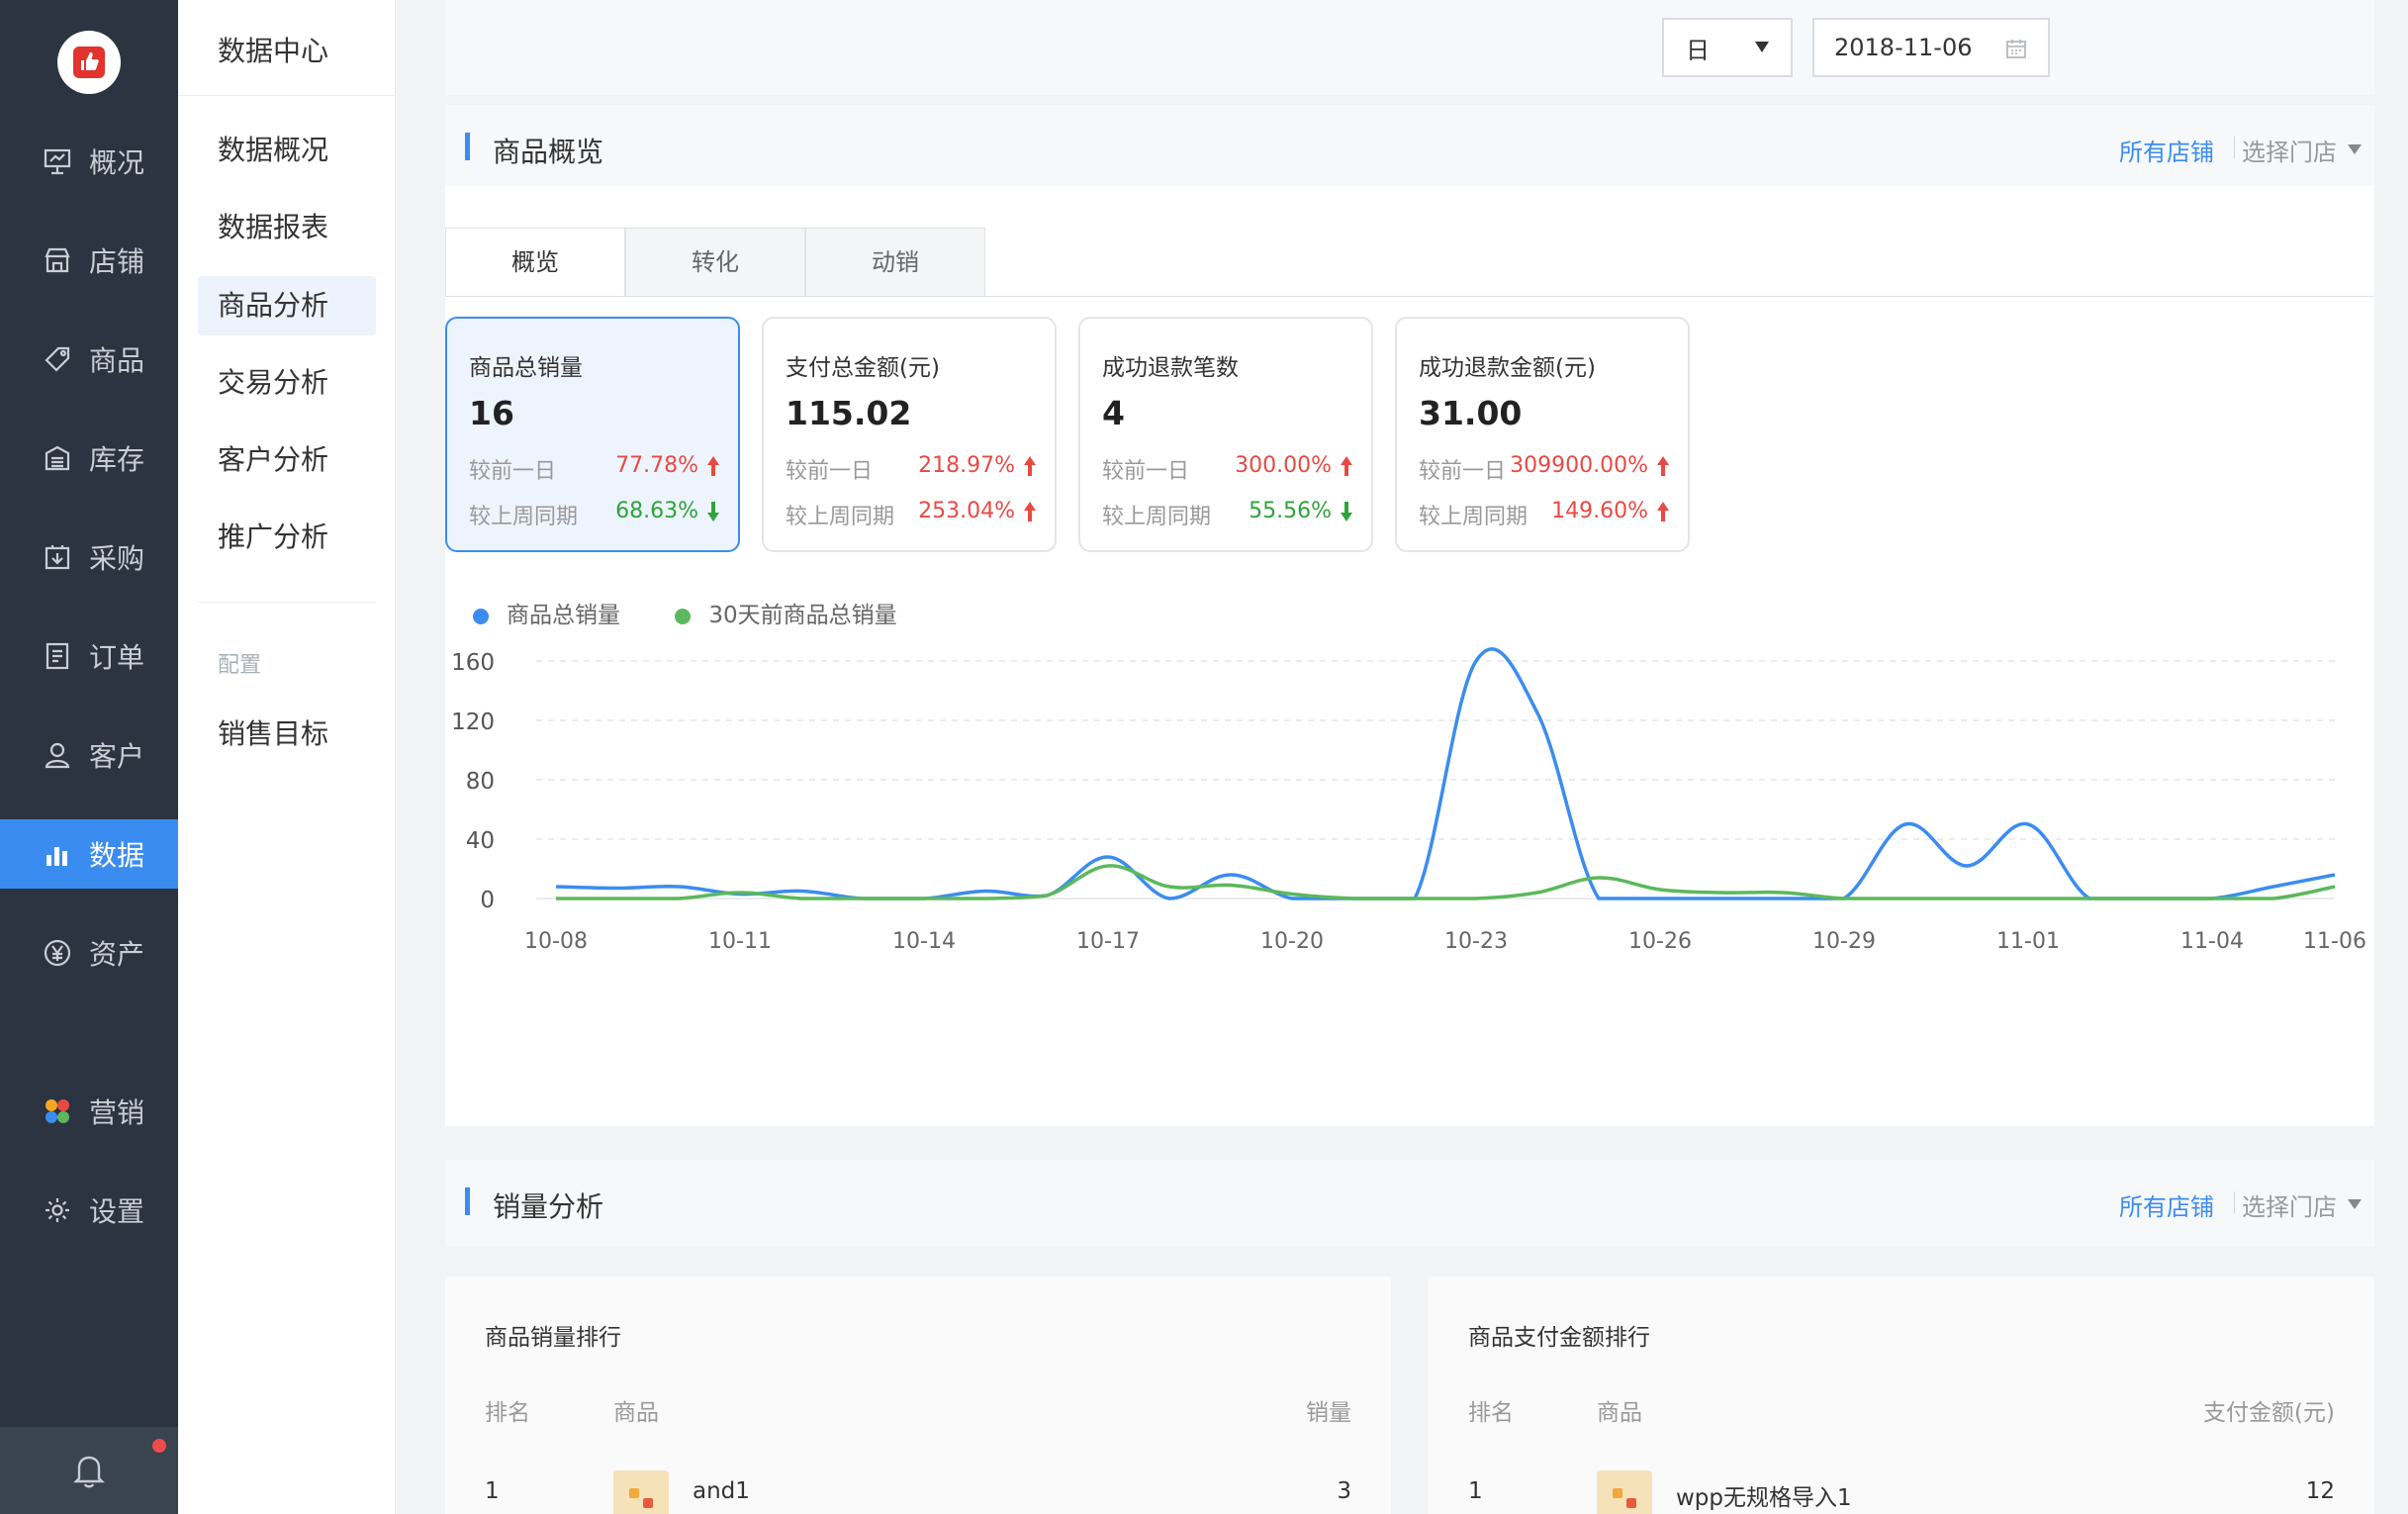 The image size is (2408, 1514). Describe the element at coordinates (1903, 47) in the screenshot. I see `date-value: 2018-11-06` at that location.